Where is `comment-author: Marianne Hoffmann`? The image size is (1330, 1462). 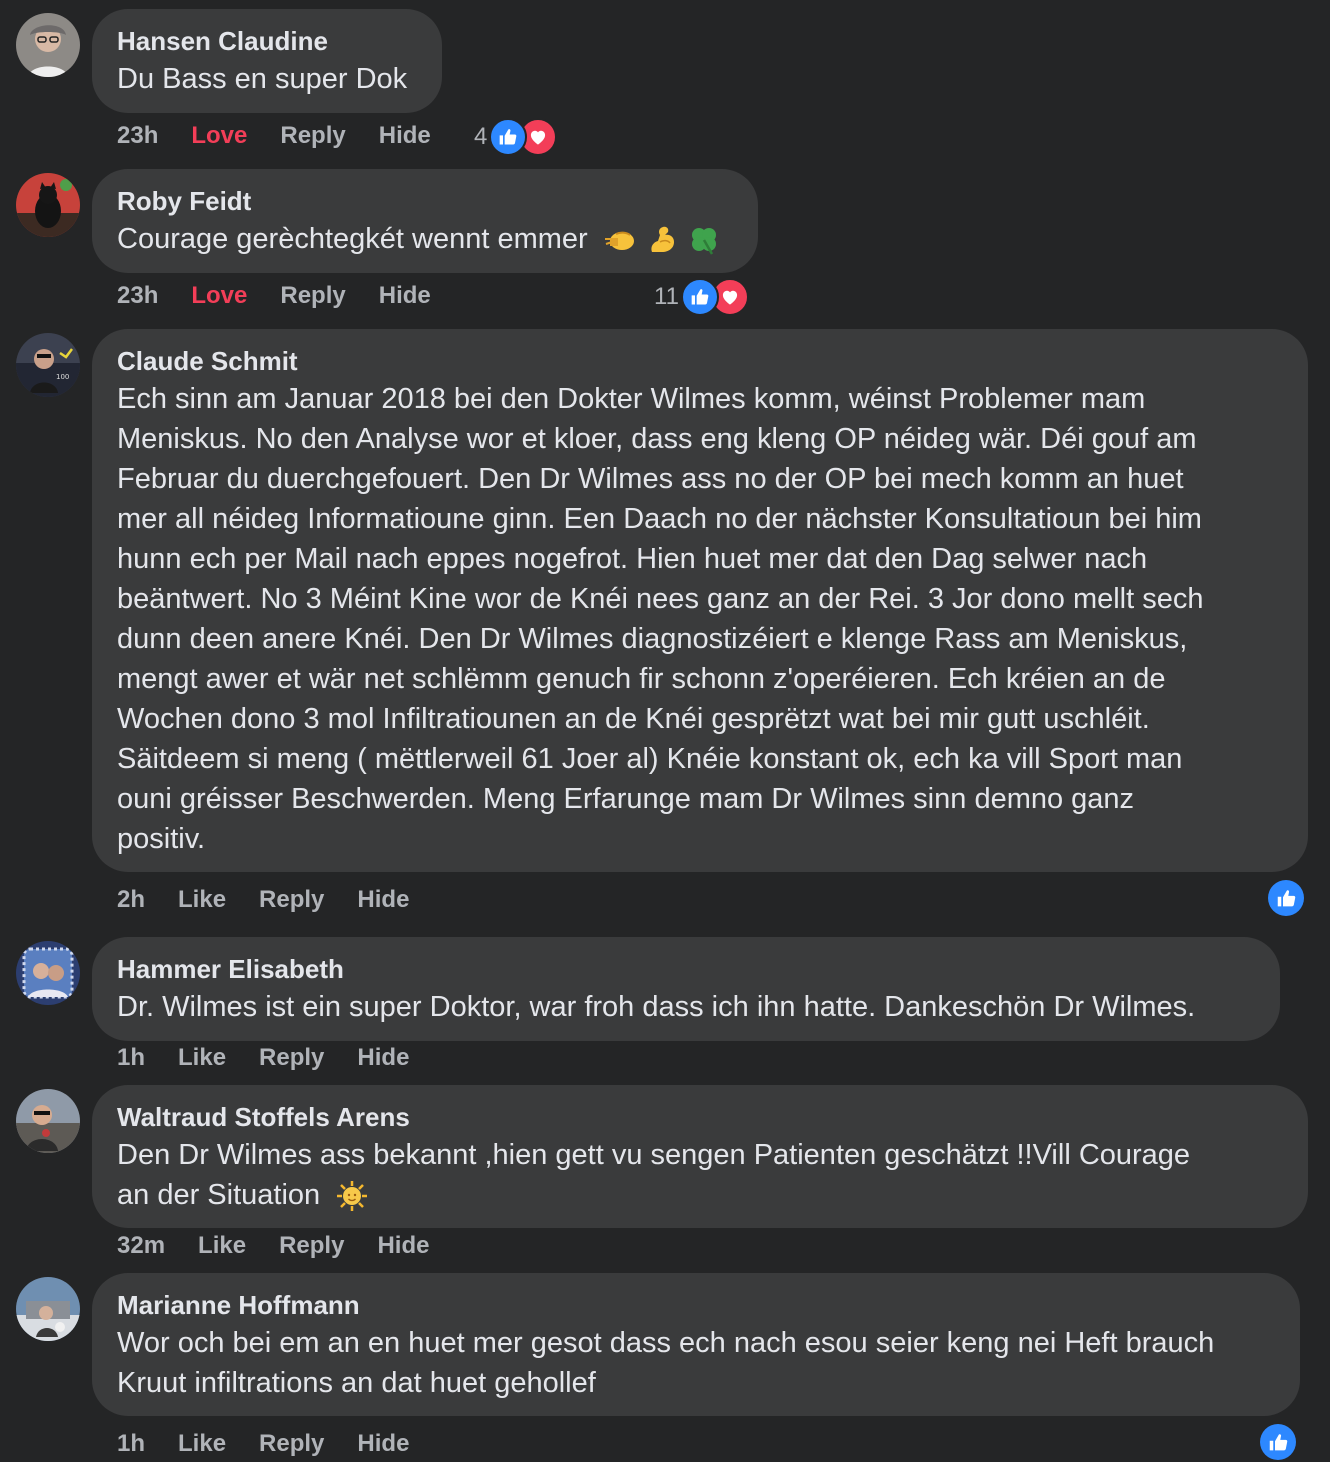 comment-author: Marianne Hoffmann is located at coordinates (696, 1305).